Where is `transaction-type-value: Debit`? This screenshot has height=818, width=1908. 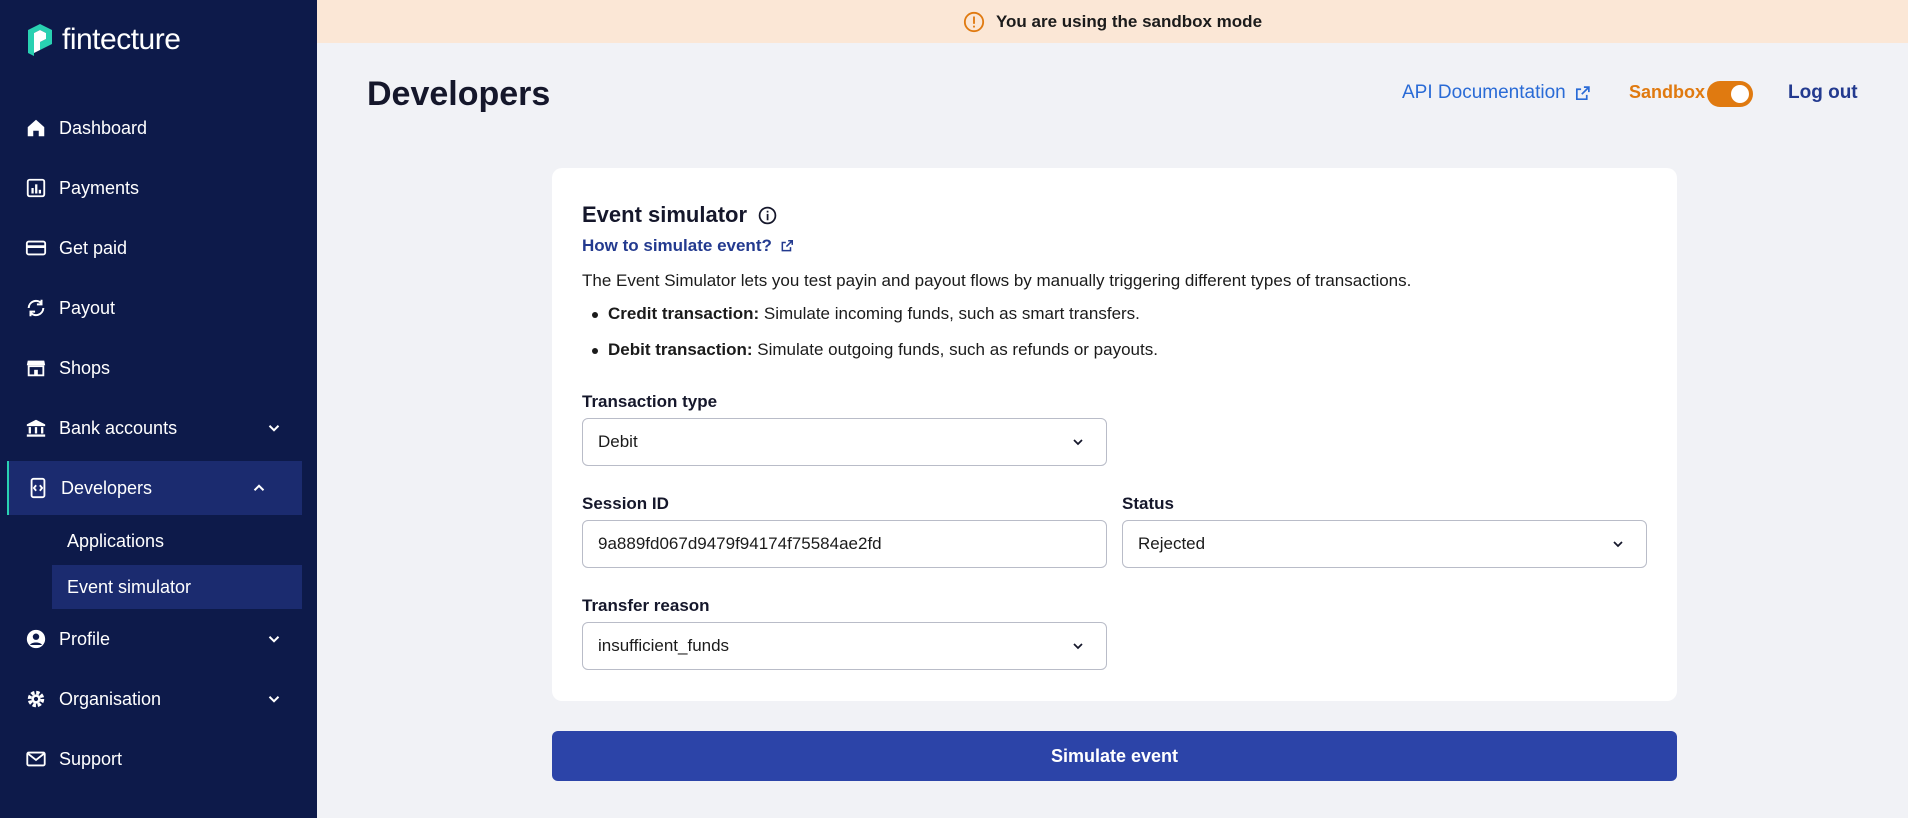 transaction-type-value: Debit is located at coordinates (618, 441).